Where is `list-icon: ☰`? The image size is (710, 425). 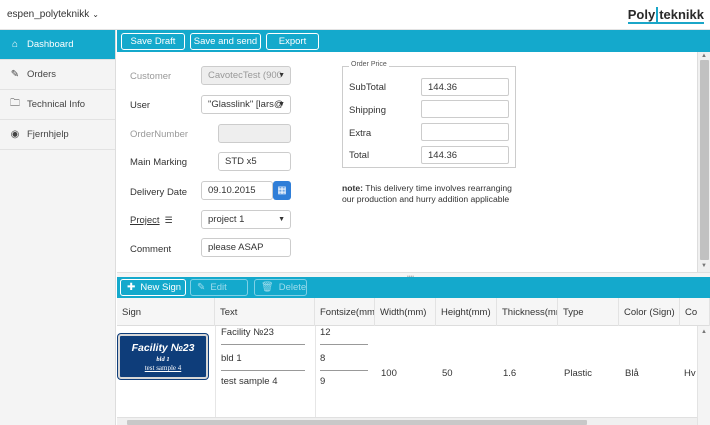
list-icon: ☰ is located at coordinates (169, 220).